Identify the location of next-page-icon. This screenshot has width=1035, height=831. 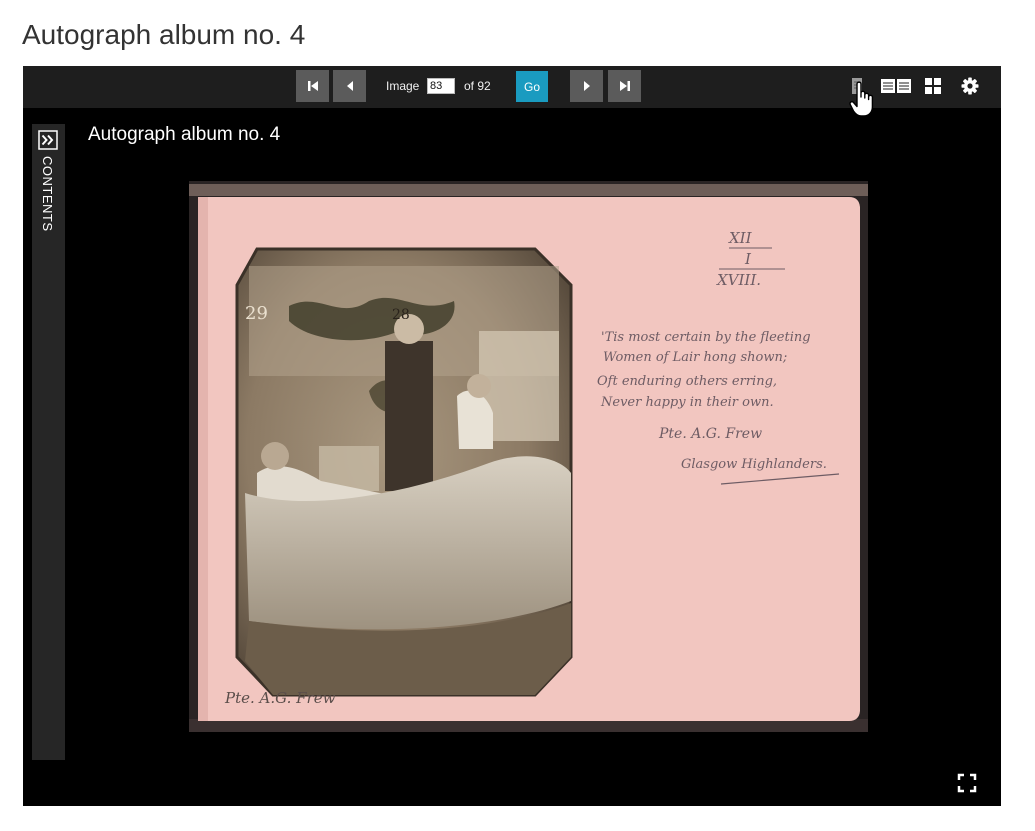
(586, 86).